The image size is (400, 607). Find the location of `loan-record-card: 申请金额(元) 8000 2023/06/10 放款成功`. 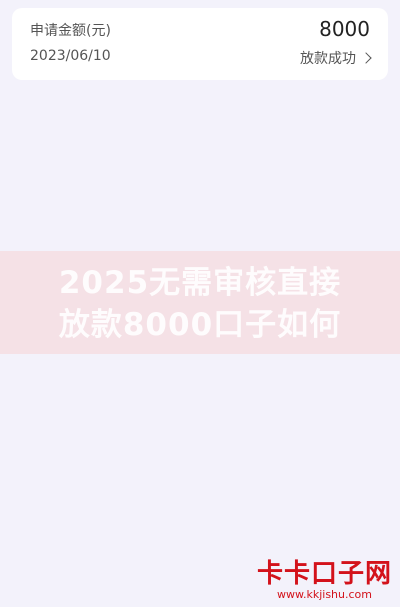

loan-record-card: 申请金额(元) 8000 2023/06/10 放款成功 is located at coordinates (200, 44).